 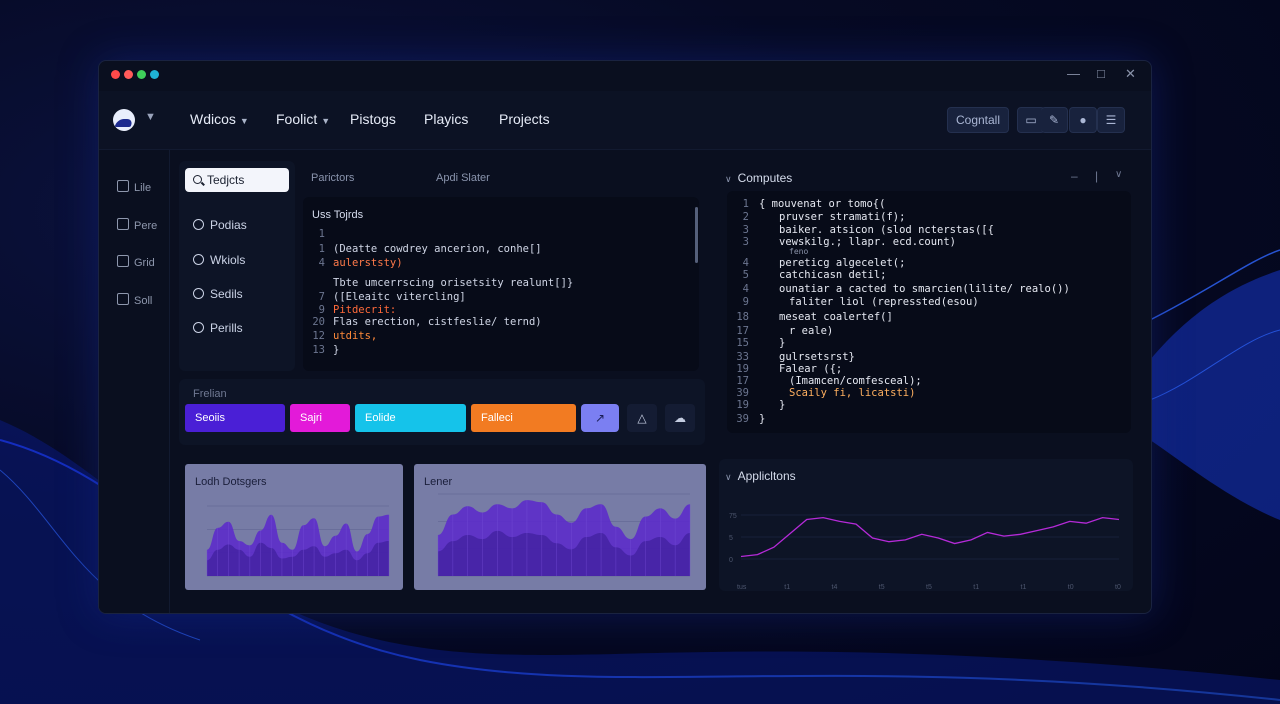 What do you see at coordinates (198, 224) in the screenshot?
I see `pods-icon` at bounding box center [198, 224].